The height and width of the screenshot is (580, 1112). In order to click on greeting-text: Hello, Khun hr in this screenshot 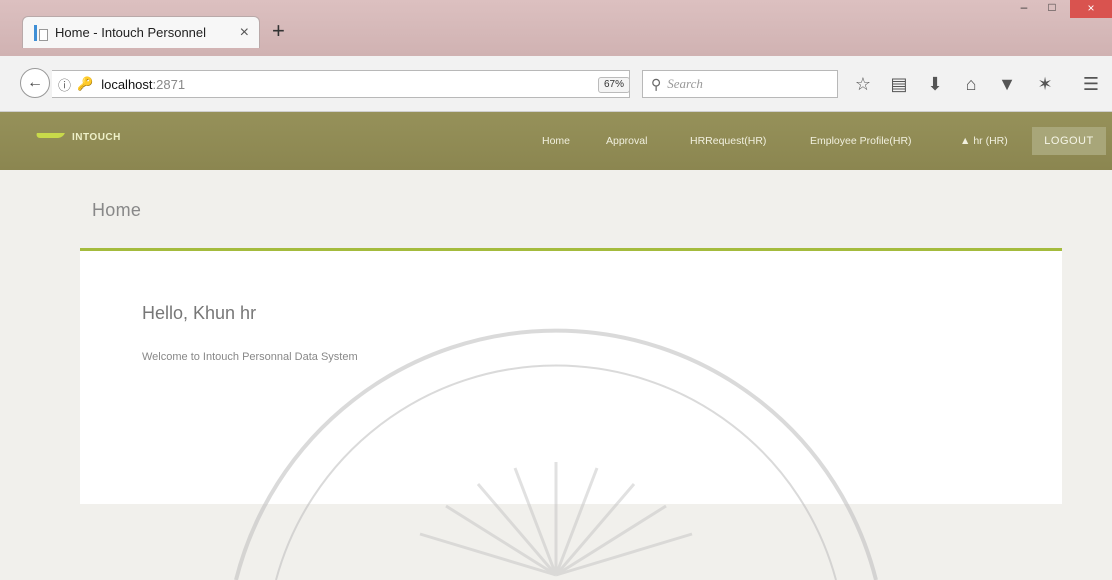, I will do `click(199, 313)`.